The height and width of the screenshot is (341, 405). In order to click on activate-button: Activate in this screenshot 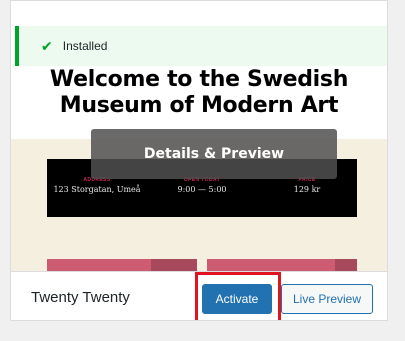, I will do `click(237, 299)`.